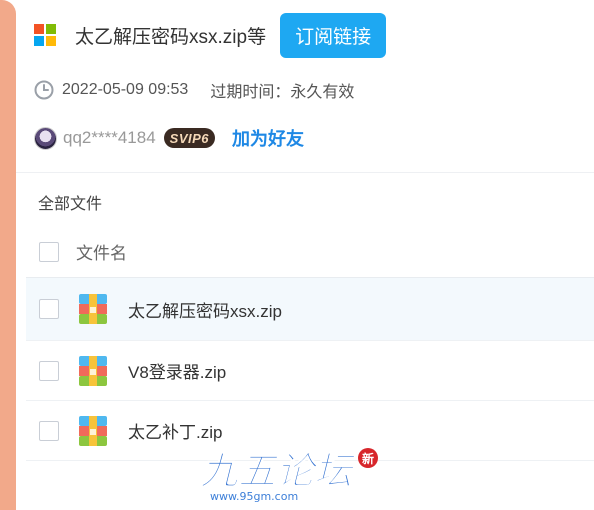 The height and width of the screenshot is (510, 594). What do you see at coordinates (194, 90) in the screenshot?
I see `share-meta: 2022-05-09 09:53 过期时间：永久有效` at bounding box center [194, 90].